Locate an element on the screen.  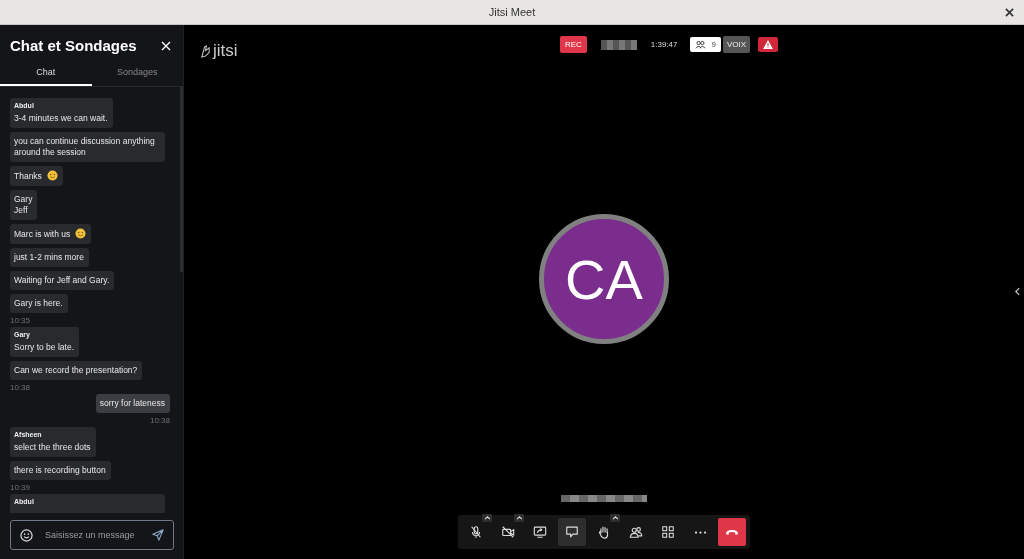
hang-up-icon is located at coordinates (732, 532).